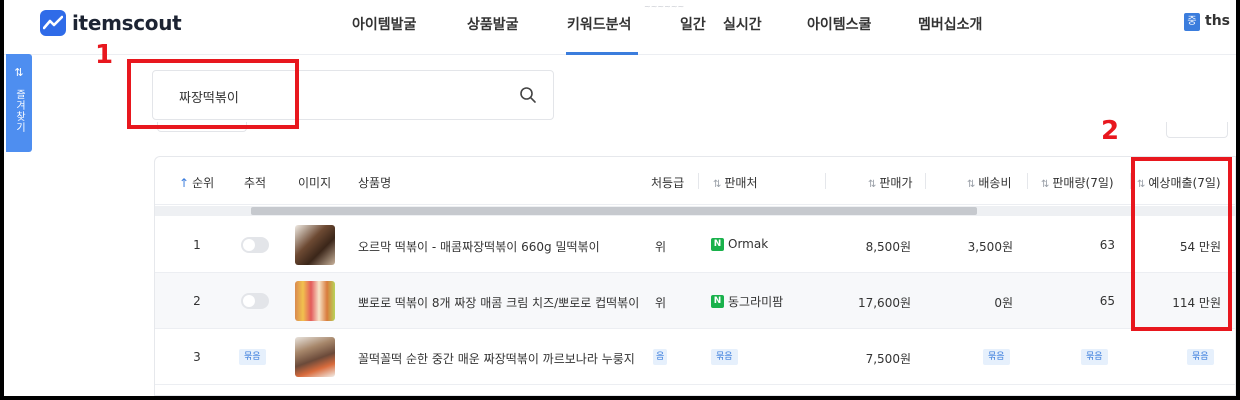 The image size is (1240, 400). Describe the element at coordinates (742, 24) in the screenshot. I see `nav-item-realtime: 실시간` at that location.